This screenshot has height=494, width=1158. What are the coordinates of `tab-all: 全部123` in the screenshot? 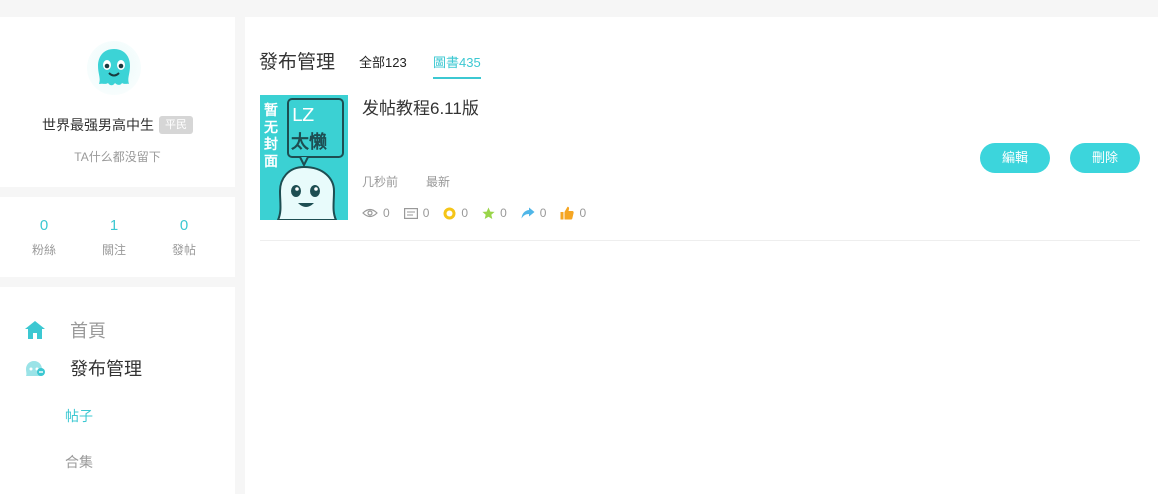 It's located at (383, 64).